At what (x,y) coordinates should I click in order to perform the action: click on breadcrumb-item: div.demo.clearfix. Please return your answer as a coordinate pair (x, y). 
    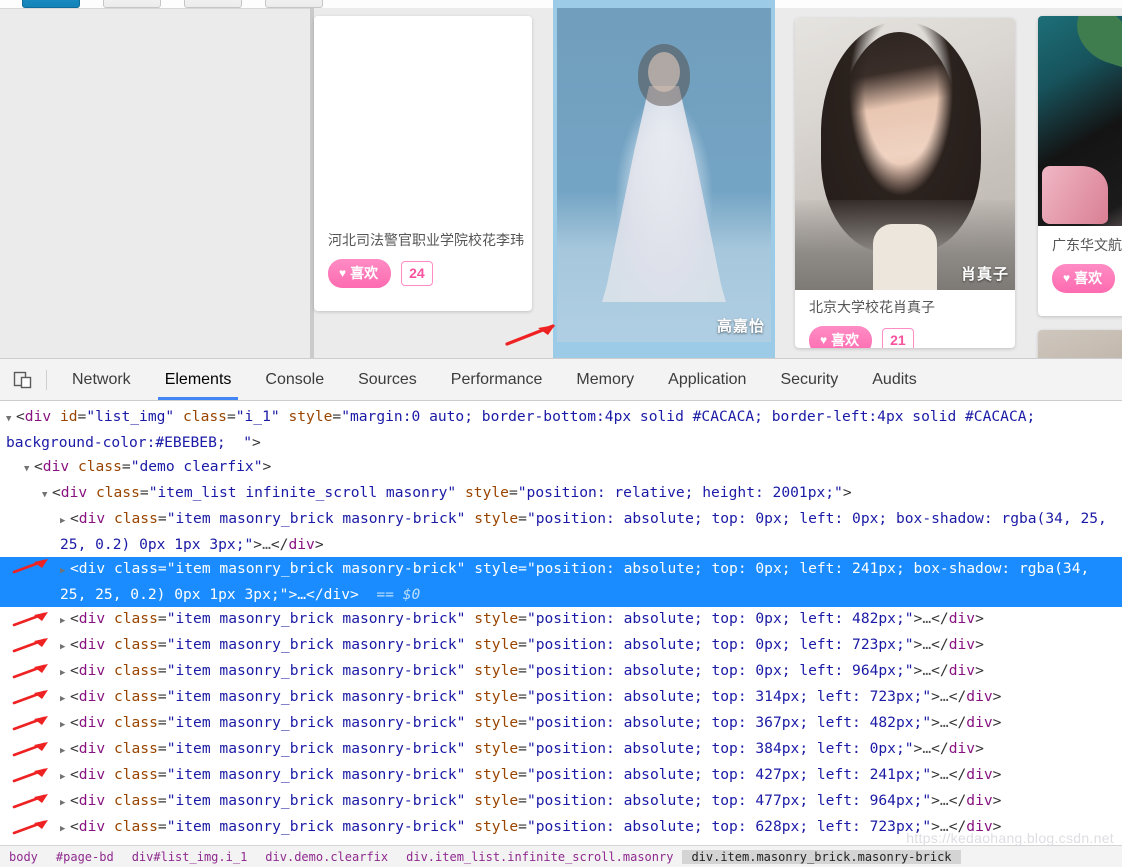
    Looking at the image, I should click on (326, 857).